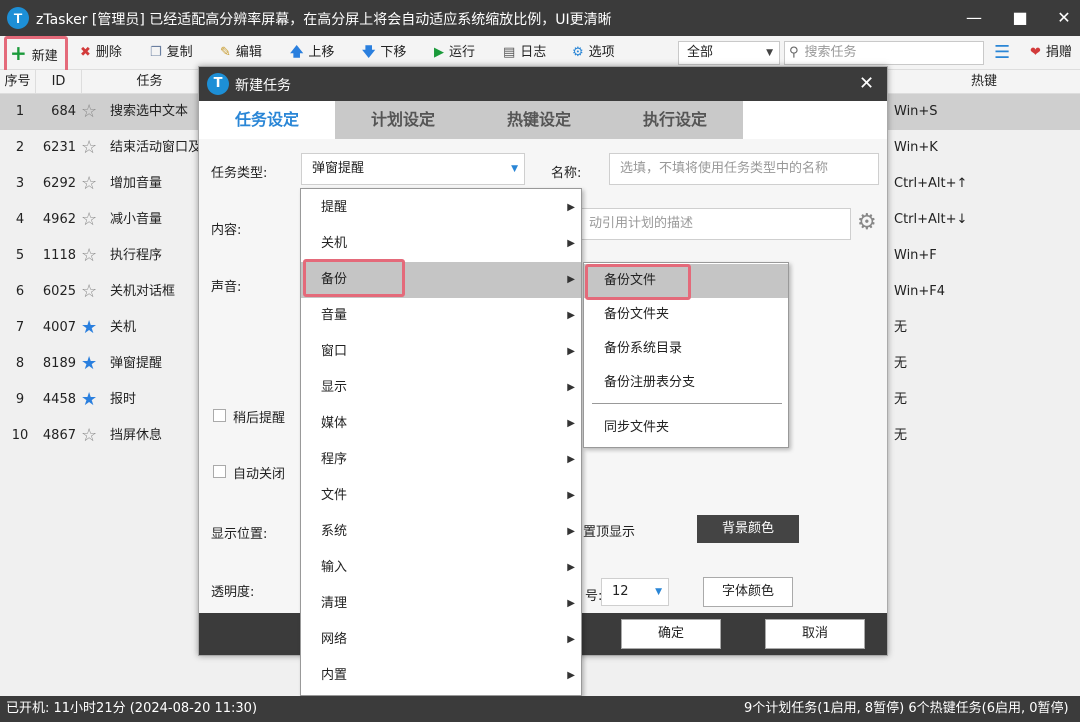 The height and width of the screenshot is (722, 1080). Describe the element at coordinates (413, 169) in the screenshot. I see `task-type-select: 弹窗提醒 ▼` at that location.